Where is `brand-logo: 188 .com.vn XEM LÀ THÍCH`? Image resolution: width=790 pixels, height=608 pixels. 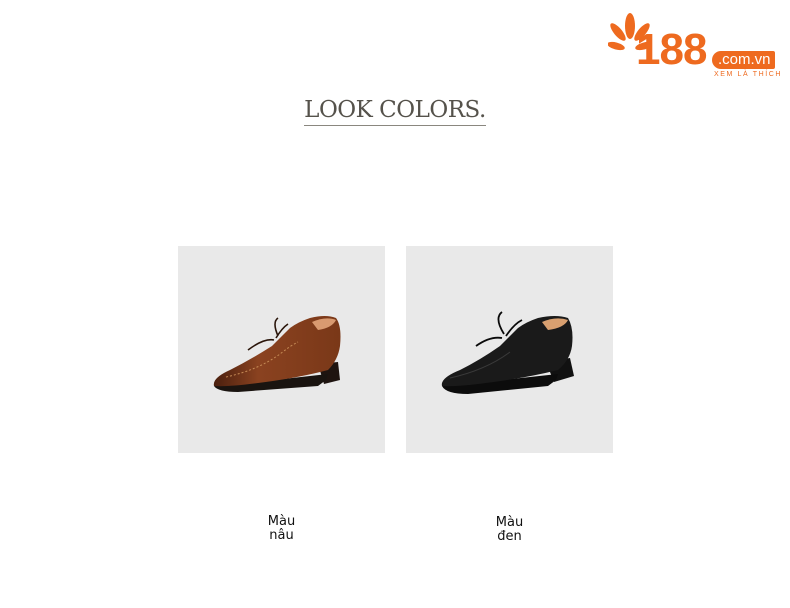 brand-logo: 188 .com.vn XEM LÀ THÍCH is located at coordinates (697, 46).